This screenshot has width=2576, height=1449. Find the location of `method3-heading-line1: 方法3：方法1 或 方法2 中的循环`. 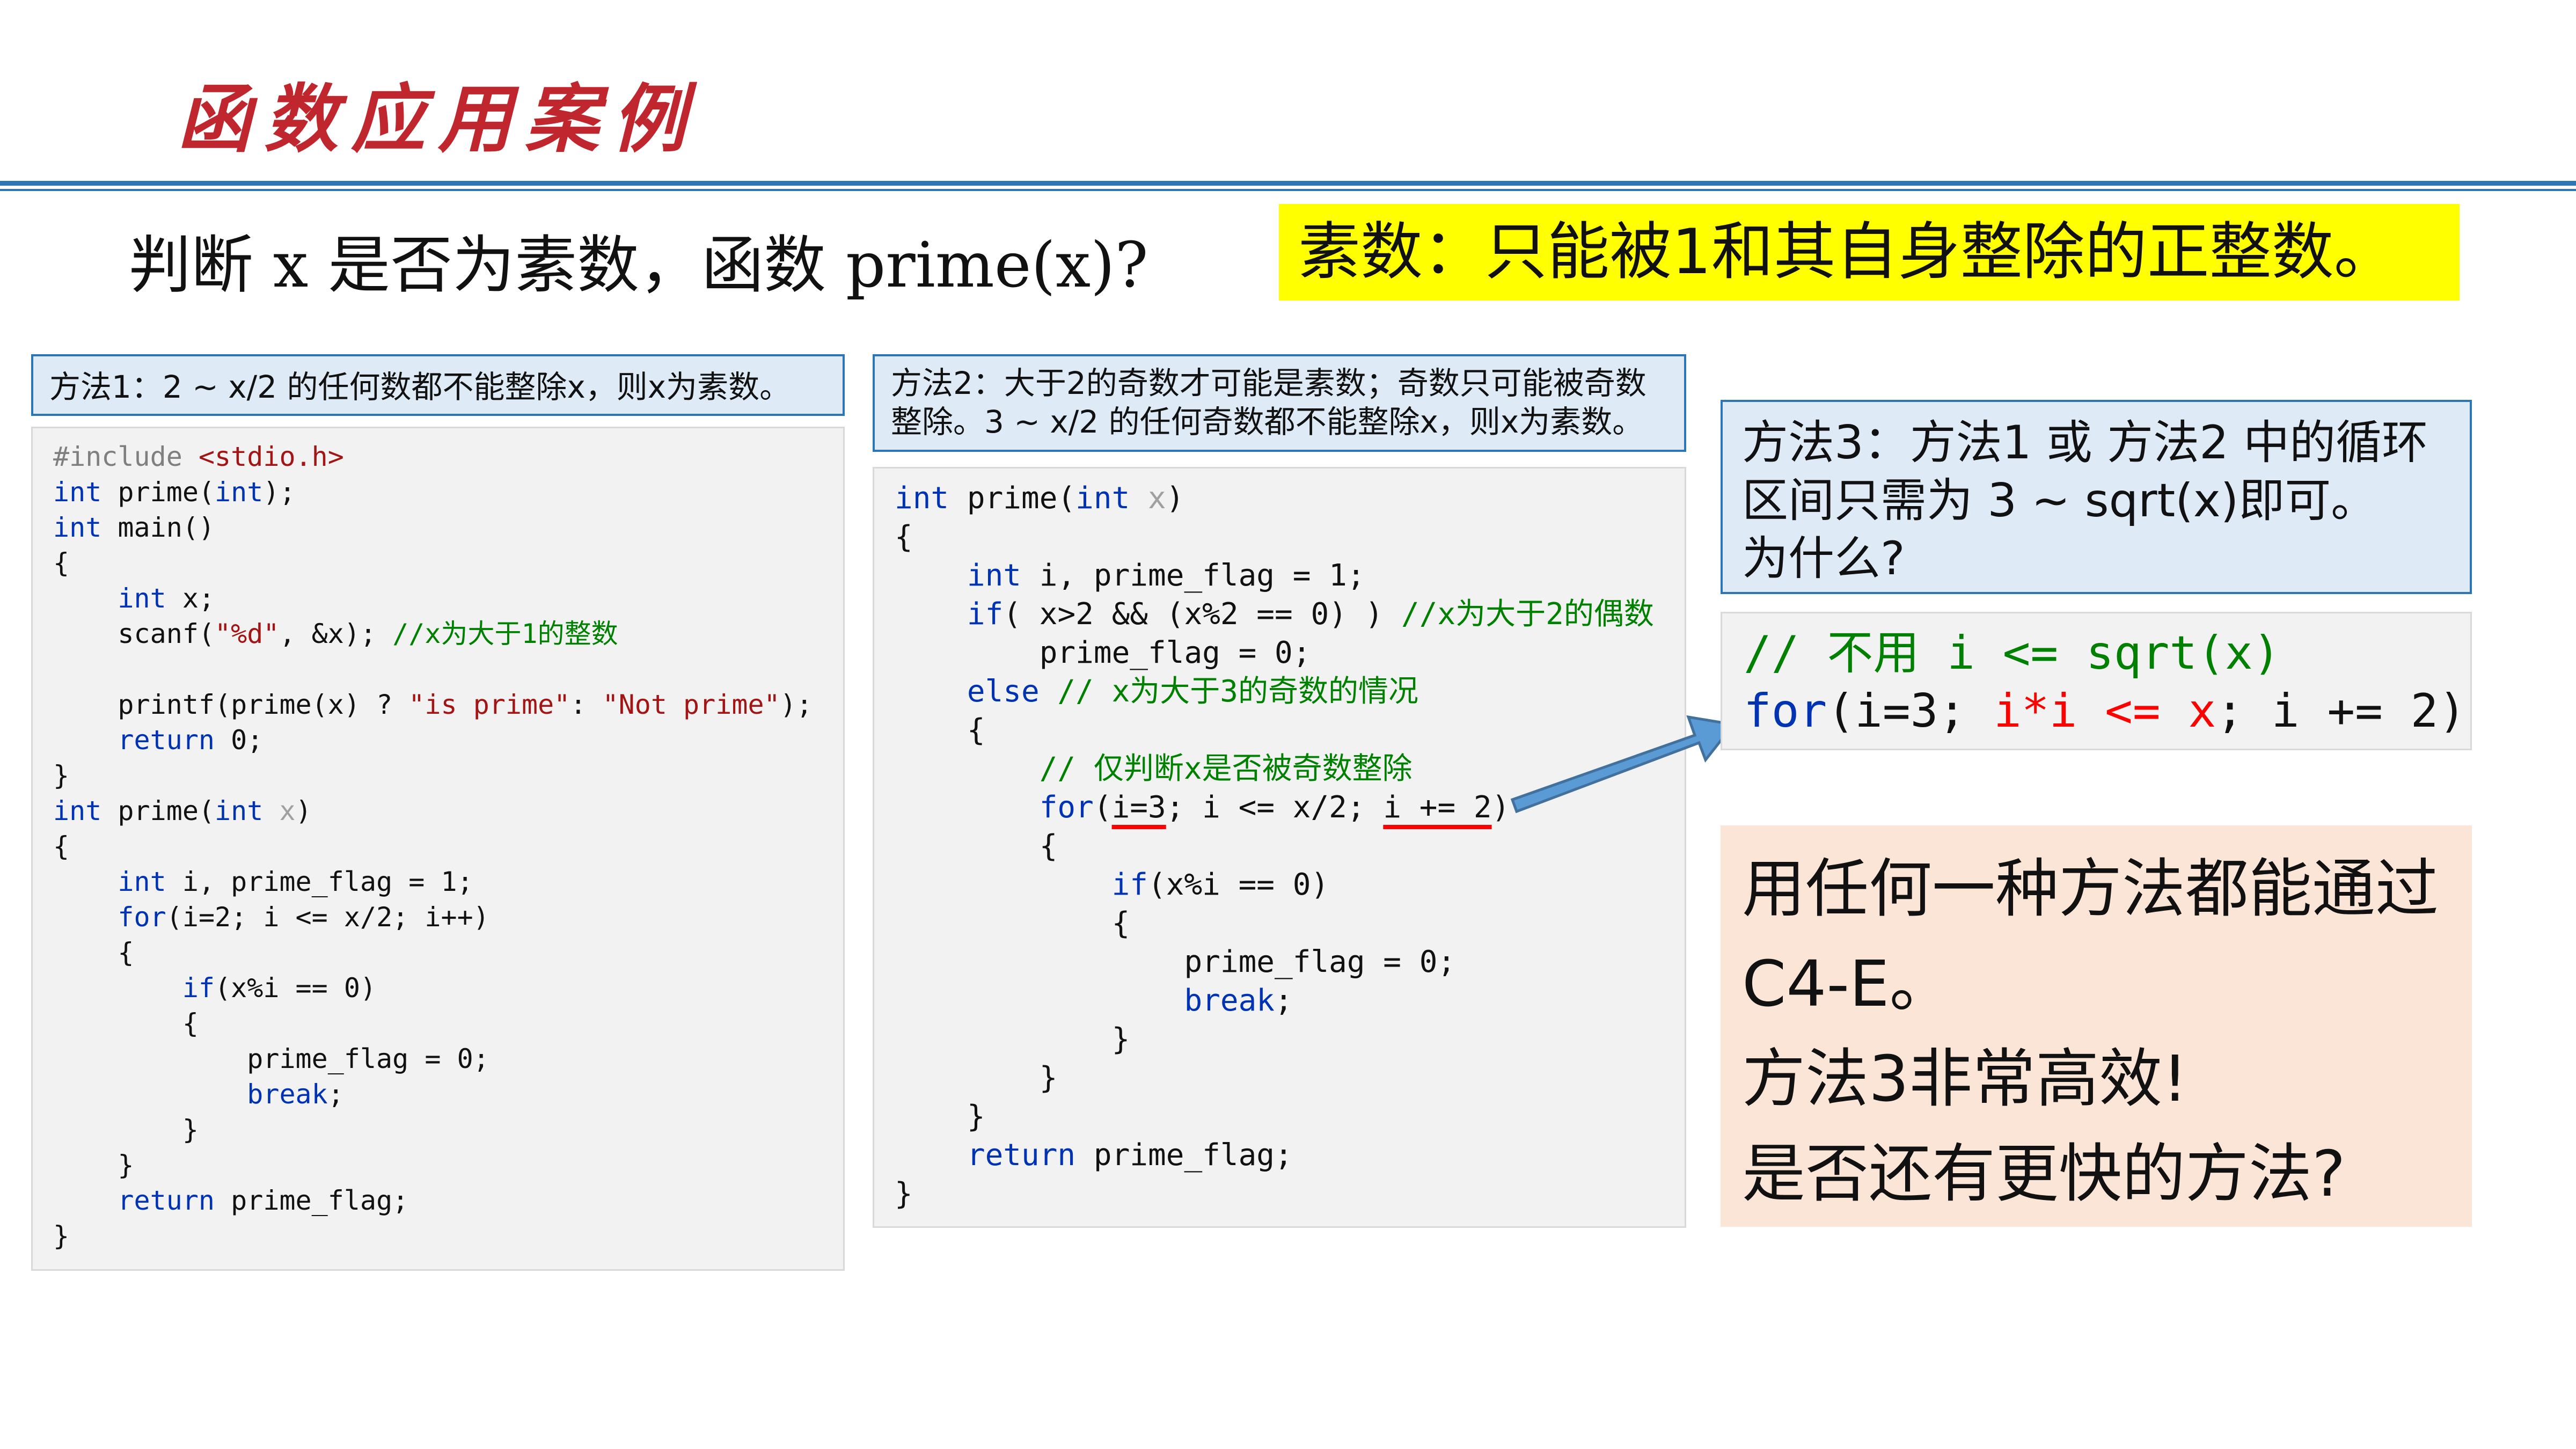

method3-heading-line1: 方法3：方法1 或 方法2 中的循环 is located at coordinates (2085, 443).